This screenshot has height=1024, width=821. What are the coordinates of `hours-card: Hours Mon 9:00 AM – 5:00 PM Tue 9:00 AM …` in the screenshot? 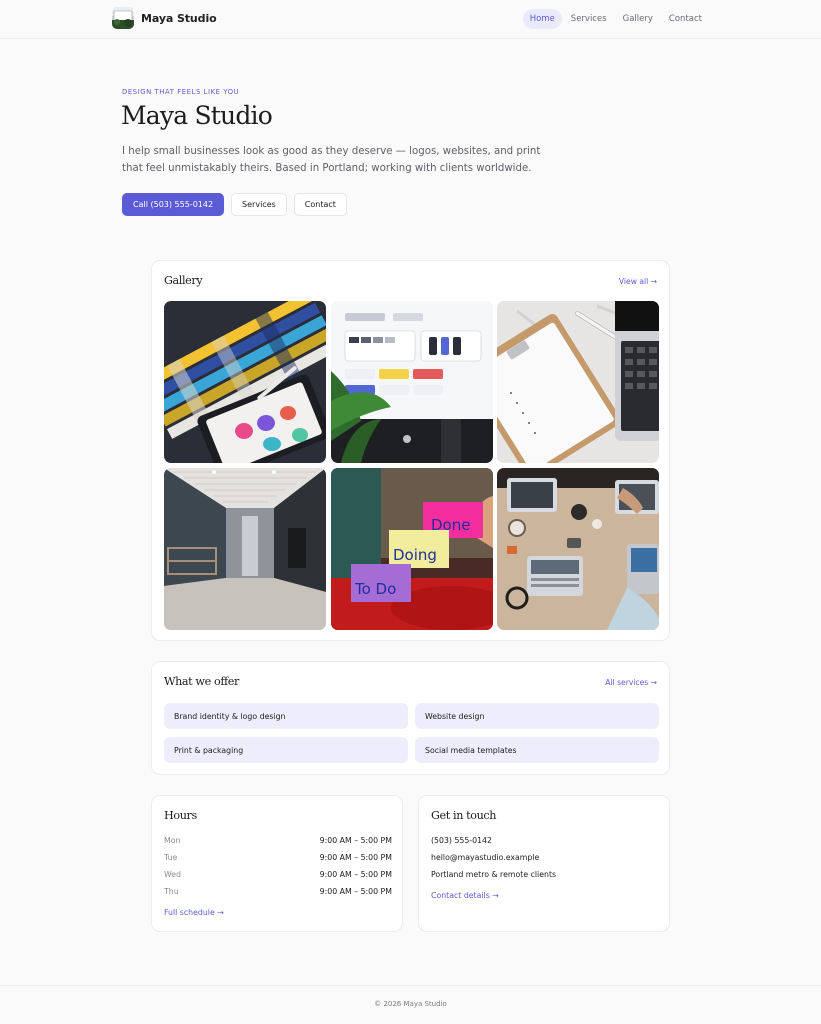 It's located at (277, 863).